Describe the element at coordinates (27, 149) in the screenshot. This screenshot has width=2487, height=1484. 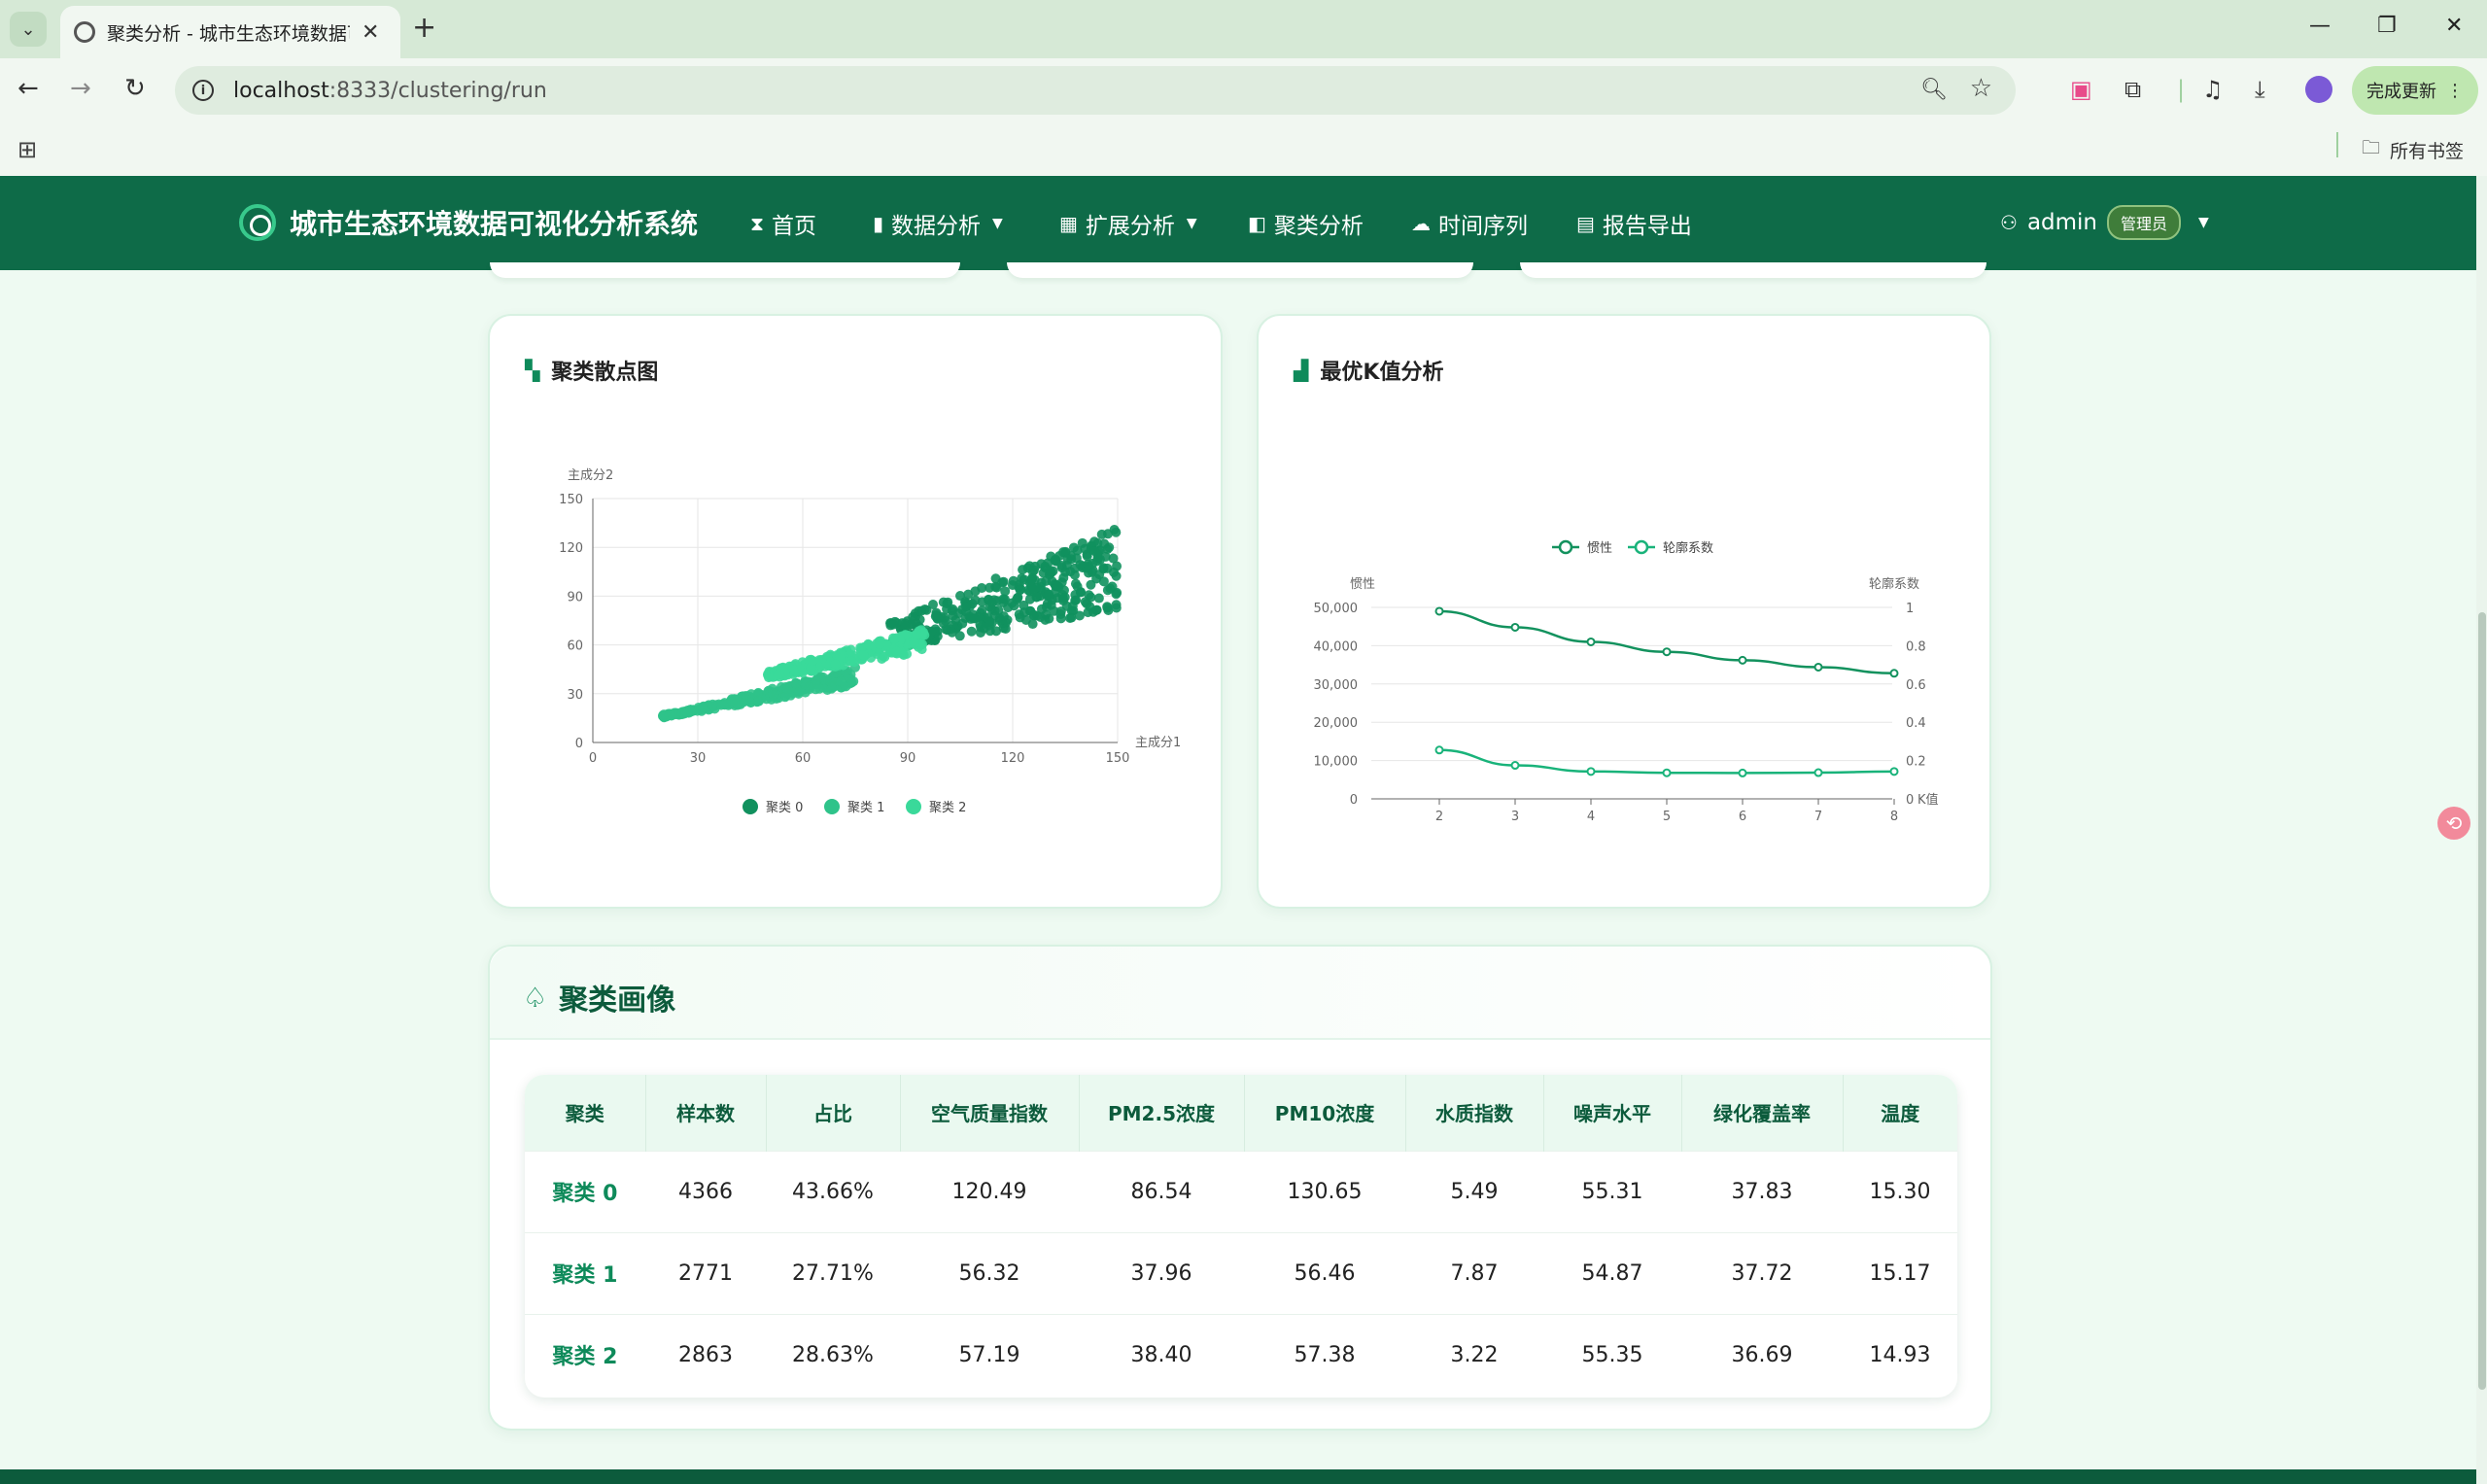
I see `apps-grid-icon: ⊞` at that location.